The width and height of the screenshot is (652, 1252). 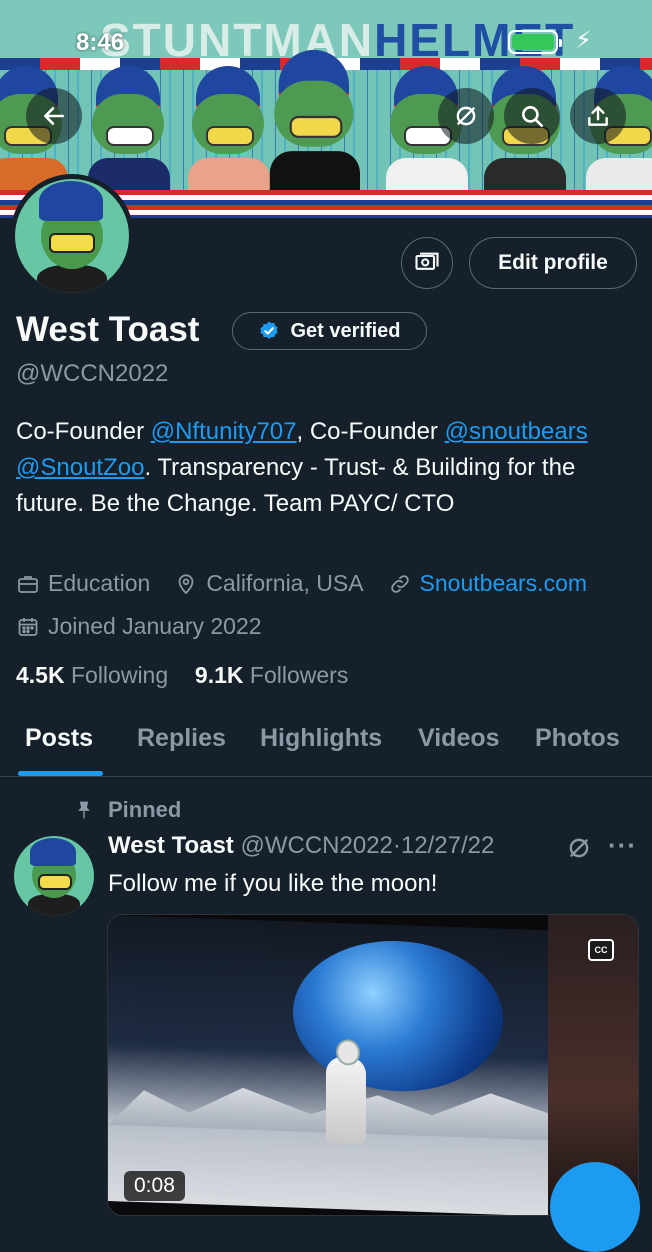 What do you see at coordinates (219, 675) in the screenshot?
I see `followers-count: 9.1K` at bounding box center [219, 675].